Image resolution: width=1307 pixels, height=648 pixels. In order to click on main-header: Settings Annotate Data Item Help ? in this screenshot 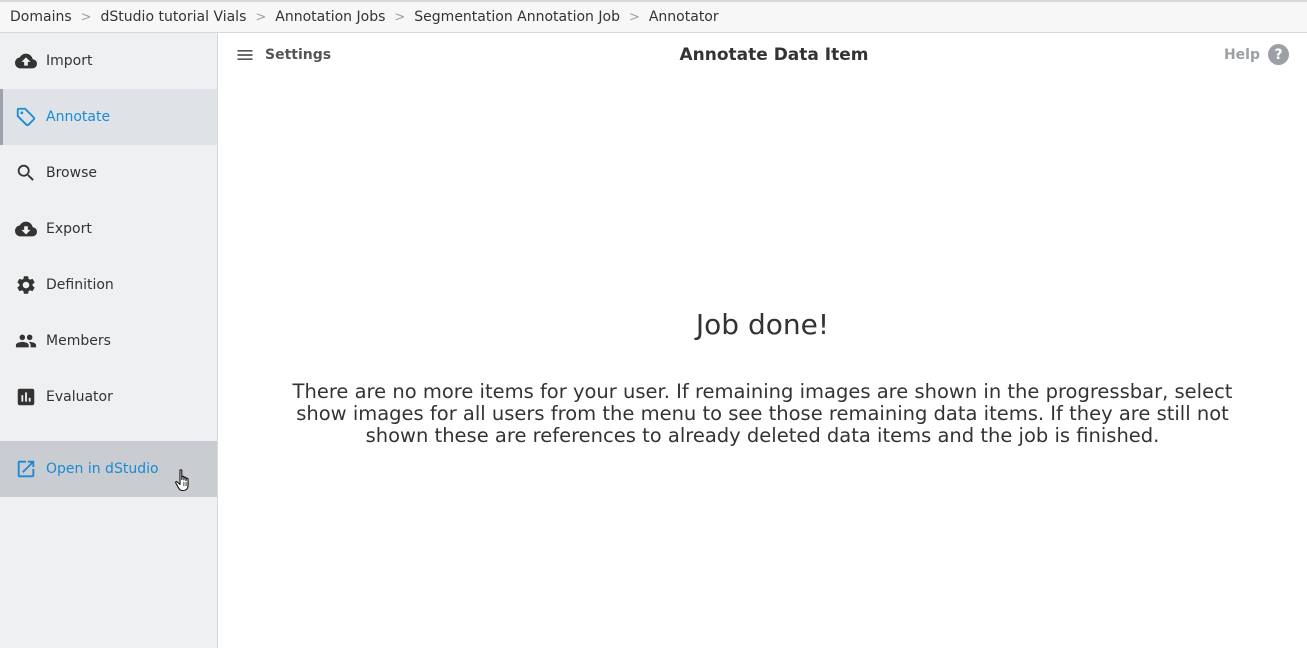, I will do `click(762, 56)`.